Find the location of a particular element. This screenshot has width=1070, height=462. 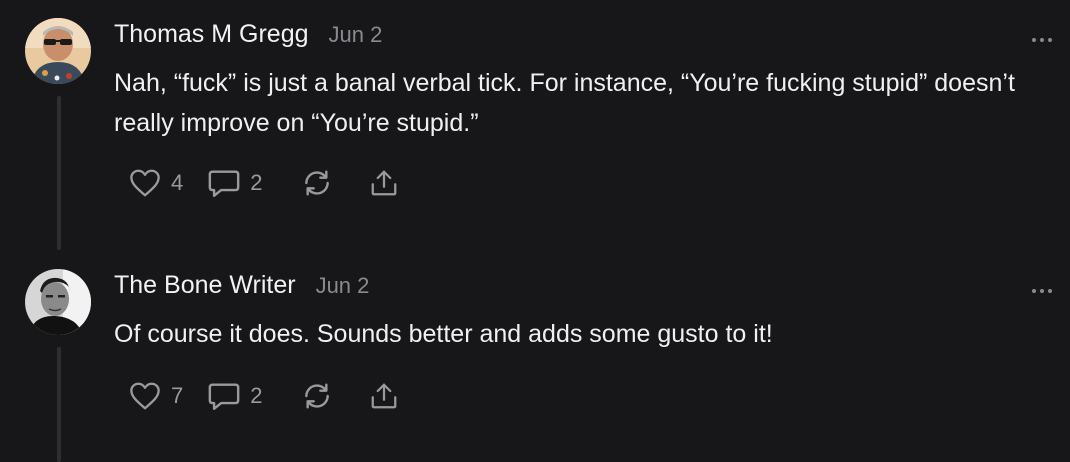

author-name: Thomas M Gregg is located at coordinates (211, 34).